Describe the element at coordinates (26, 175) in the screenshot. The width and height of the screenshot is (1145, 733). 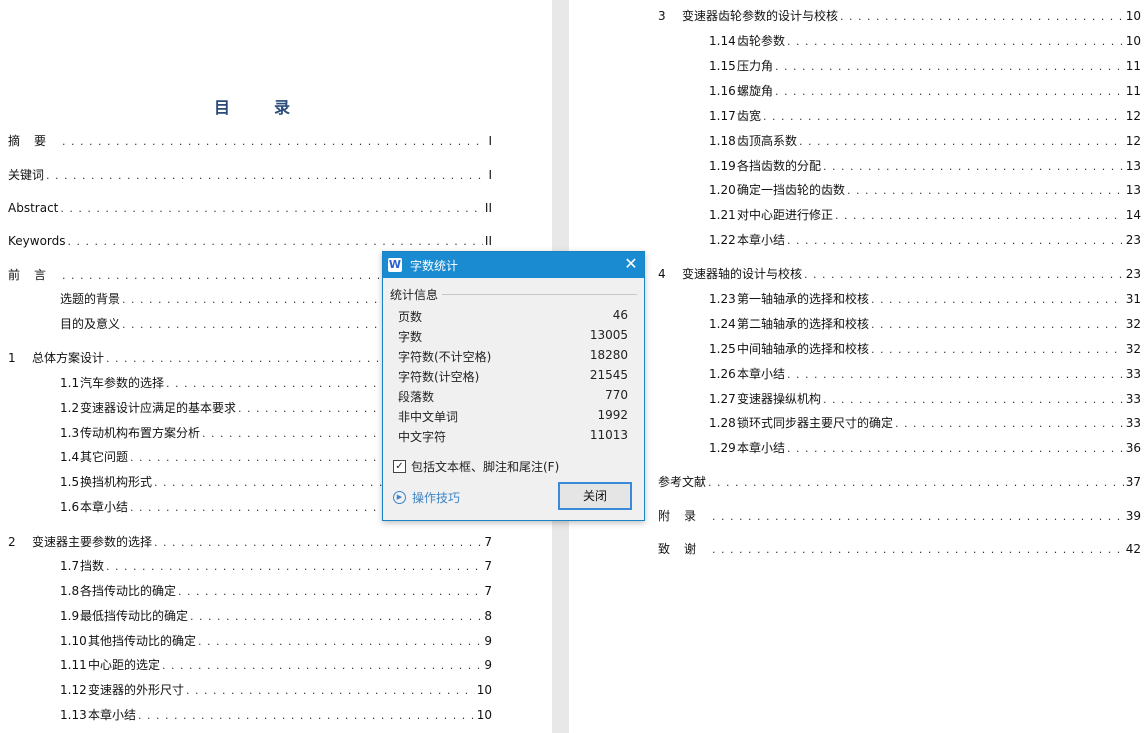
I see `toc-entry-label: 关键词` at that location.